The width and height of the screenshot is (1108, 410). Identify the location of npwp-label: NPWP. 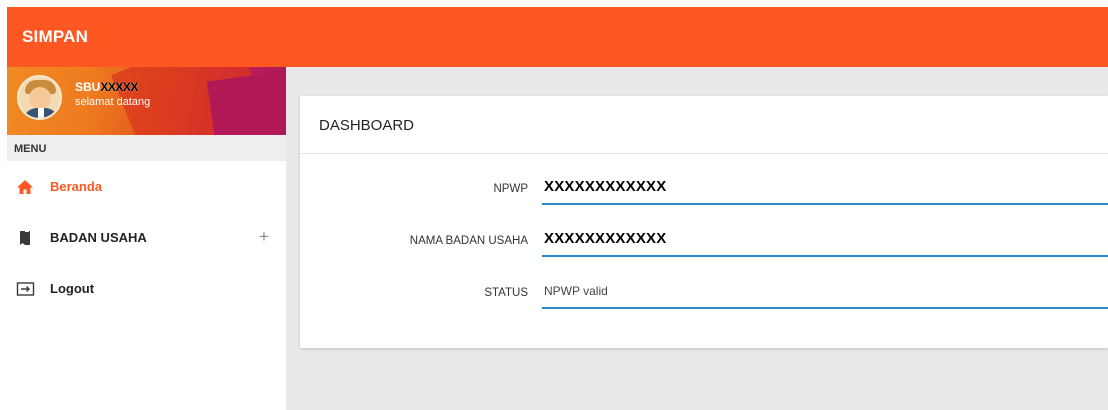
(511, 189).